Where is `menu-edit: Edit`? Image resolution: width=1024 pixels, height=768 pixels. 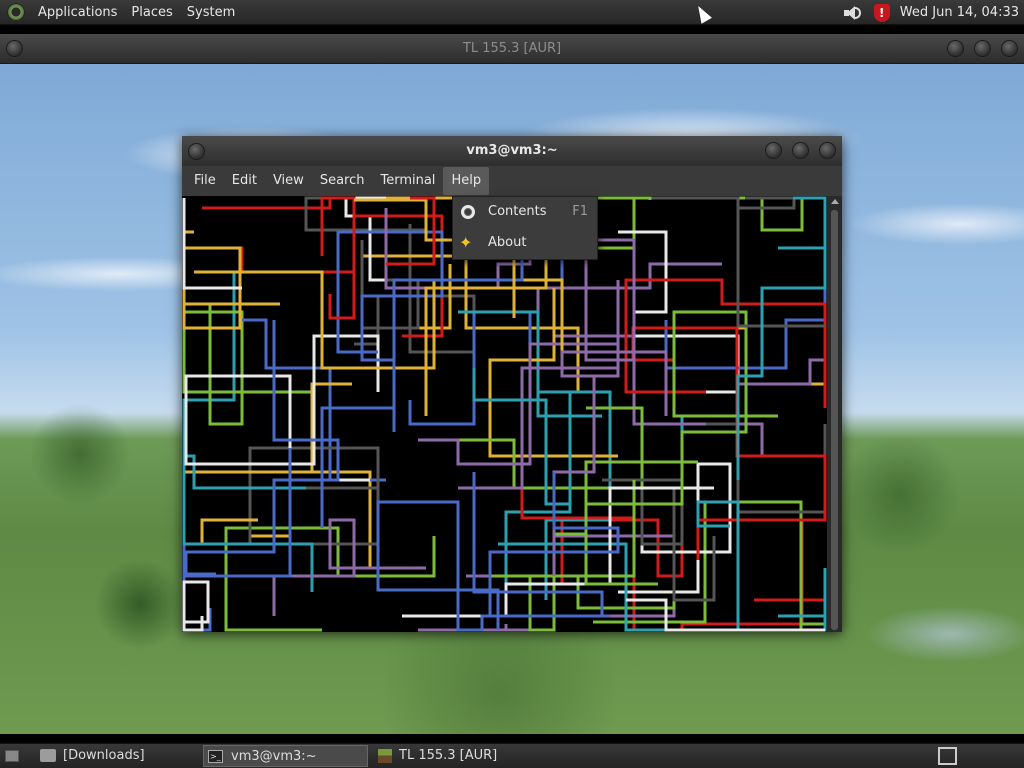 menu-edit: Edit is located at coordinates (244, 181).